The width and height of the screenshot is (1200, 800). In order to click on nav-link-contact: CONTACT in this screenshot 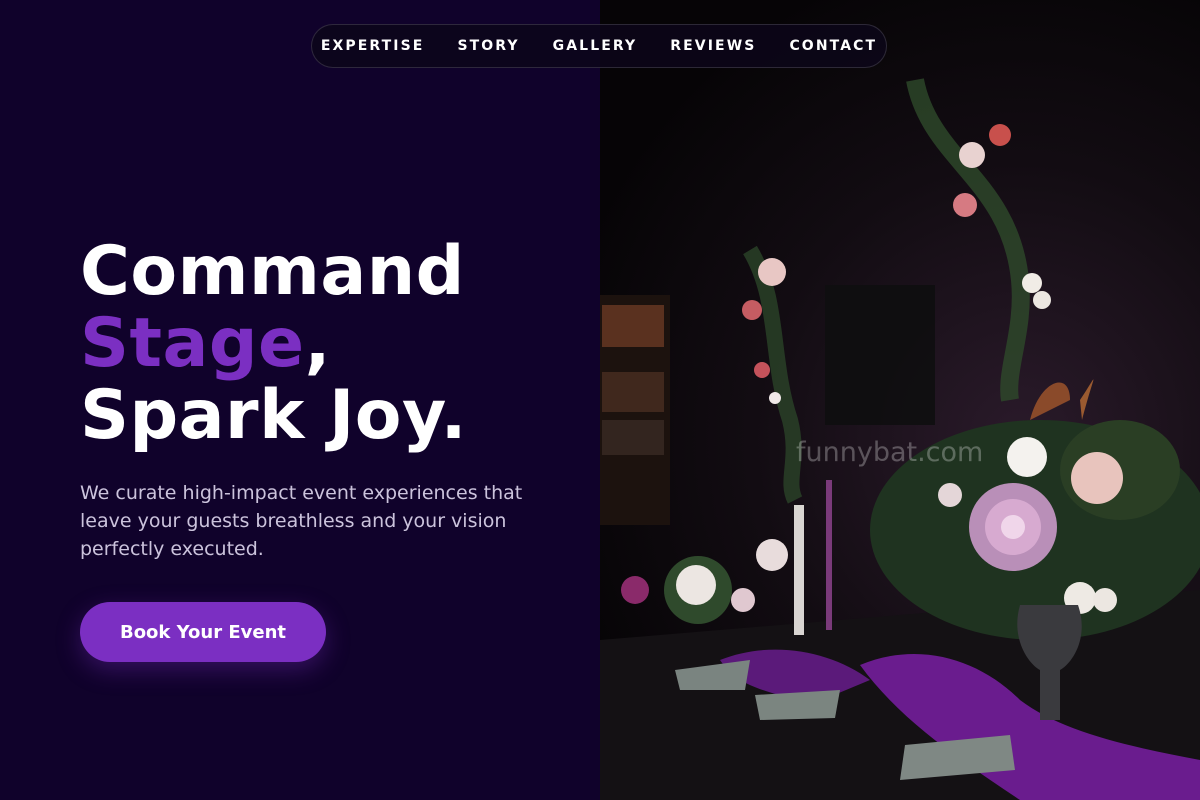, I will do `click(833, 46)`.